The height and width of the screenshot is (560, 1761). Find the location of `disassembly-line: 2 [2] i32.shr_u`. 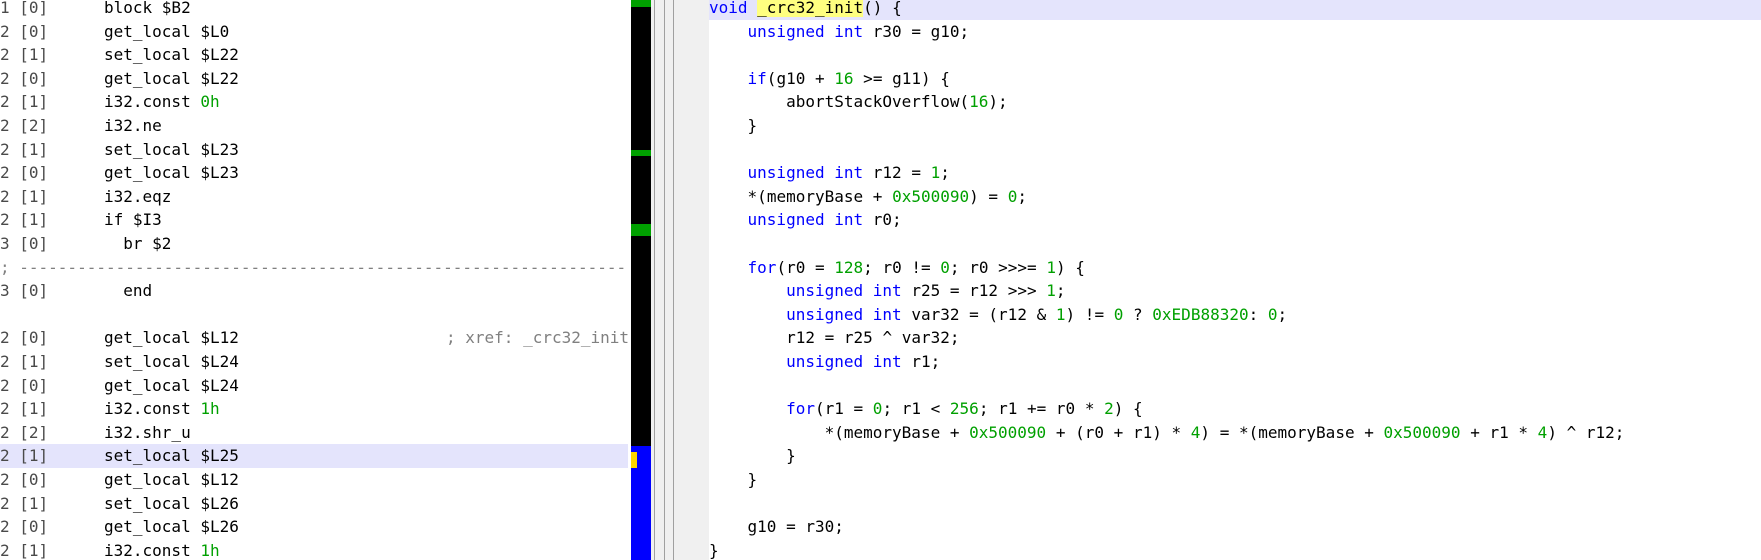

disassembly-line: 2 [2] i32.shr_u is located at coordinates (314, 433).